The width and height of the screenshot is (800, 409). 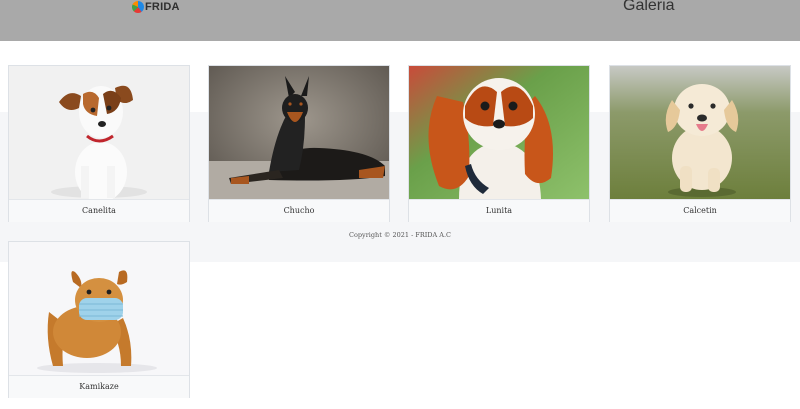 What do you see at coordinates (99, 210) in the screenshot?
I see `card-caption: Canelita` at bounding box center [99, 210].